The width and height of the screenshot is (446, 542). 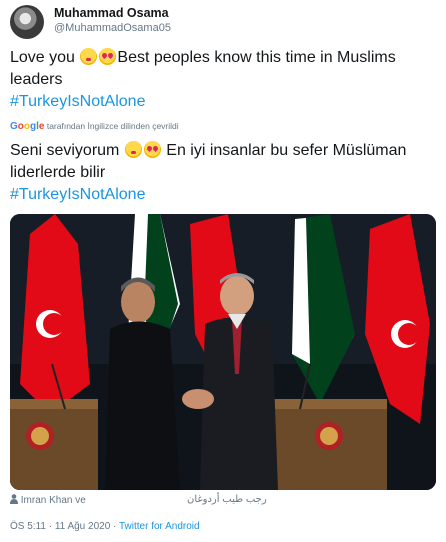 I want to click on client-link: Twitter for Android, so click(x=159, y=526).